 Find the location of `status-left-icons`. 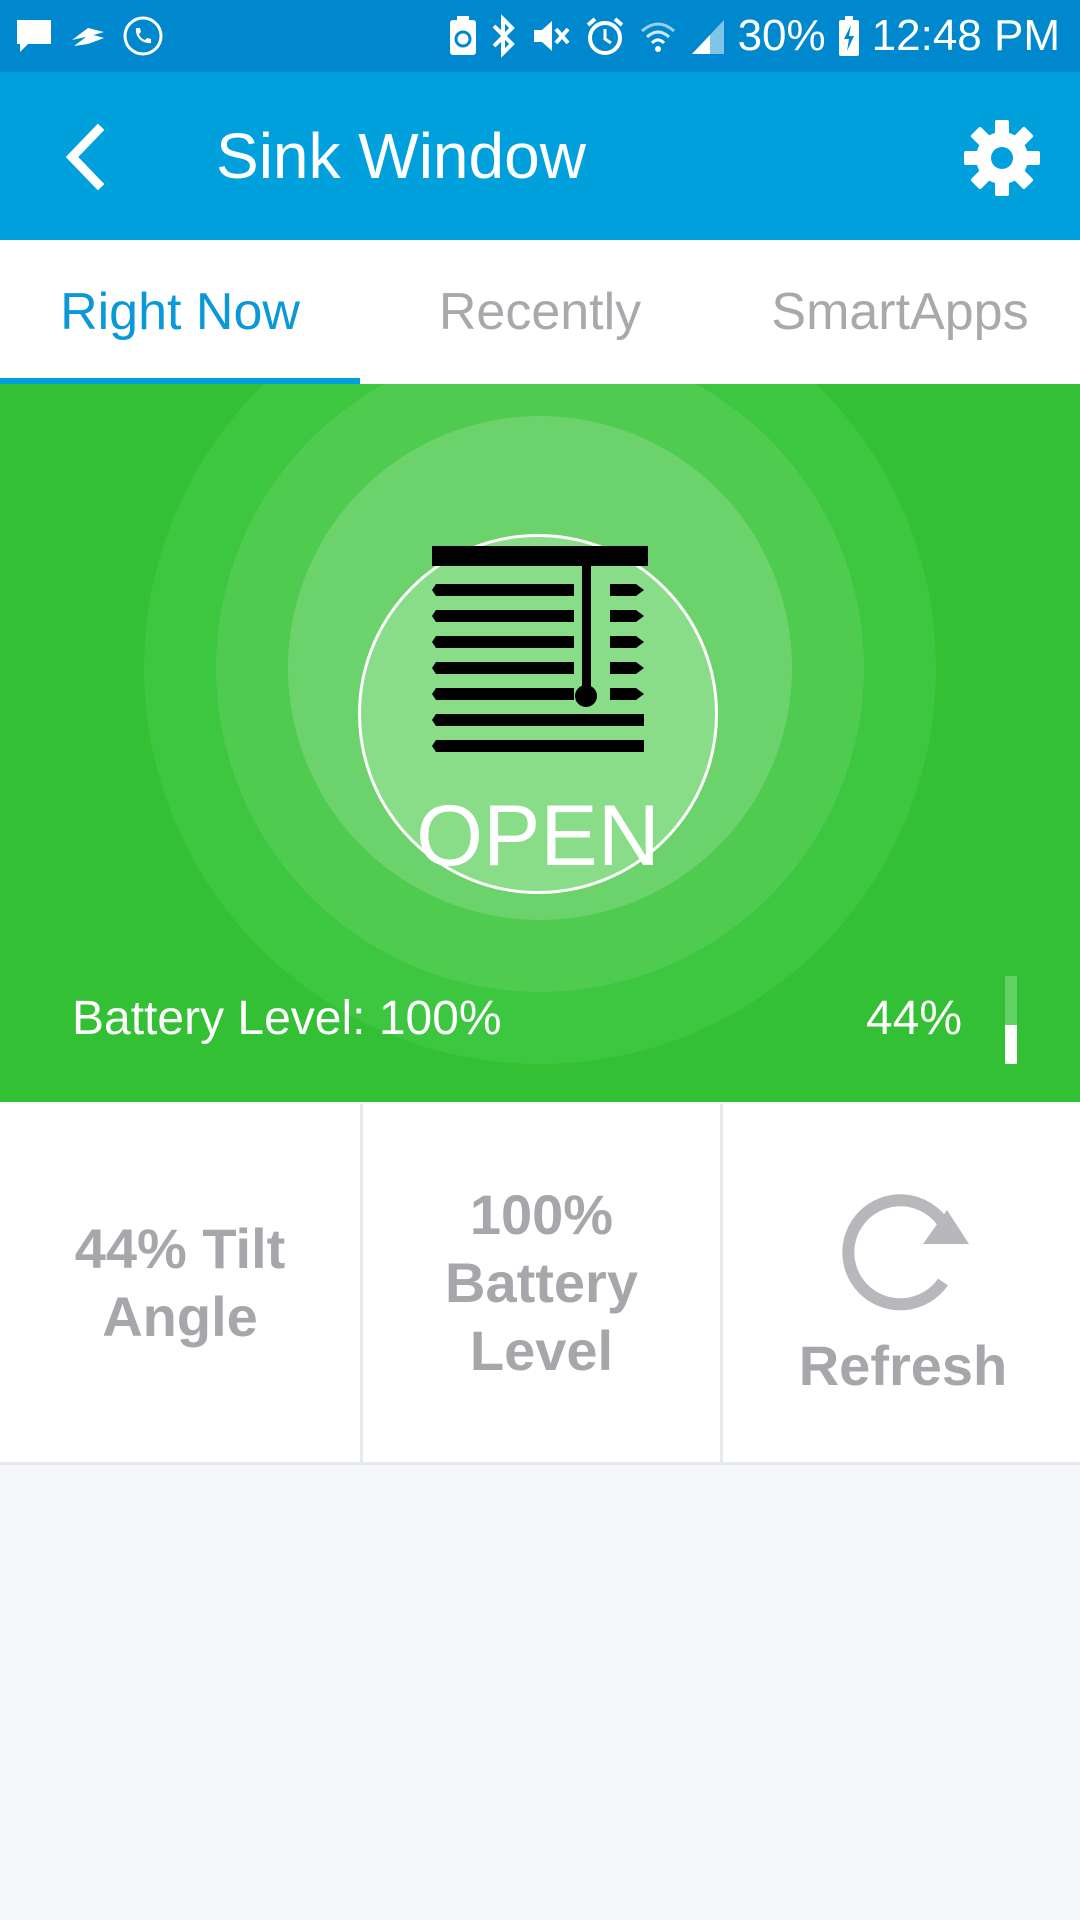

status-left-icons is located at coordinates (89, 36).